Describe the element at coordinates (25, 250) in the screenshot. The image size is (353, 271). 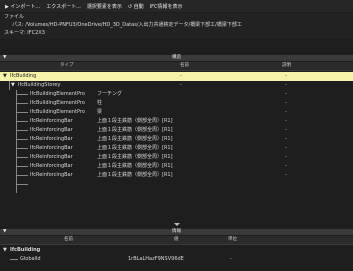
I see `property-group-name: IfcBuilding` at that location.